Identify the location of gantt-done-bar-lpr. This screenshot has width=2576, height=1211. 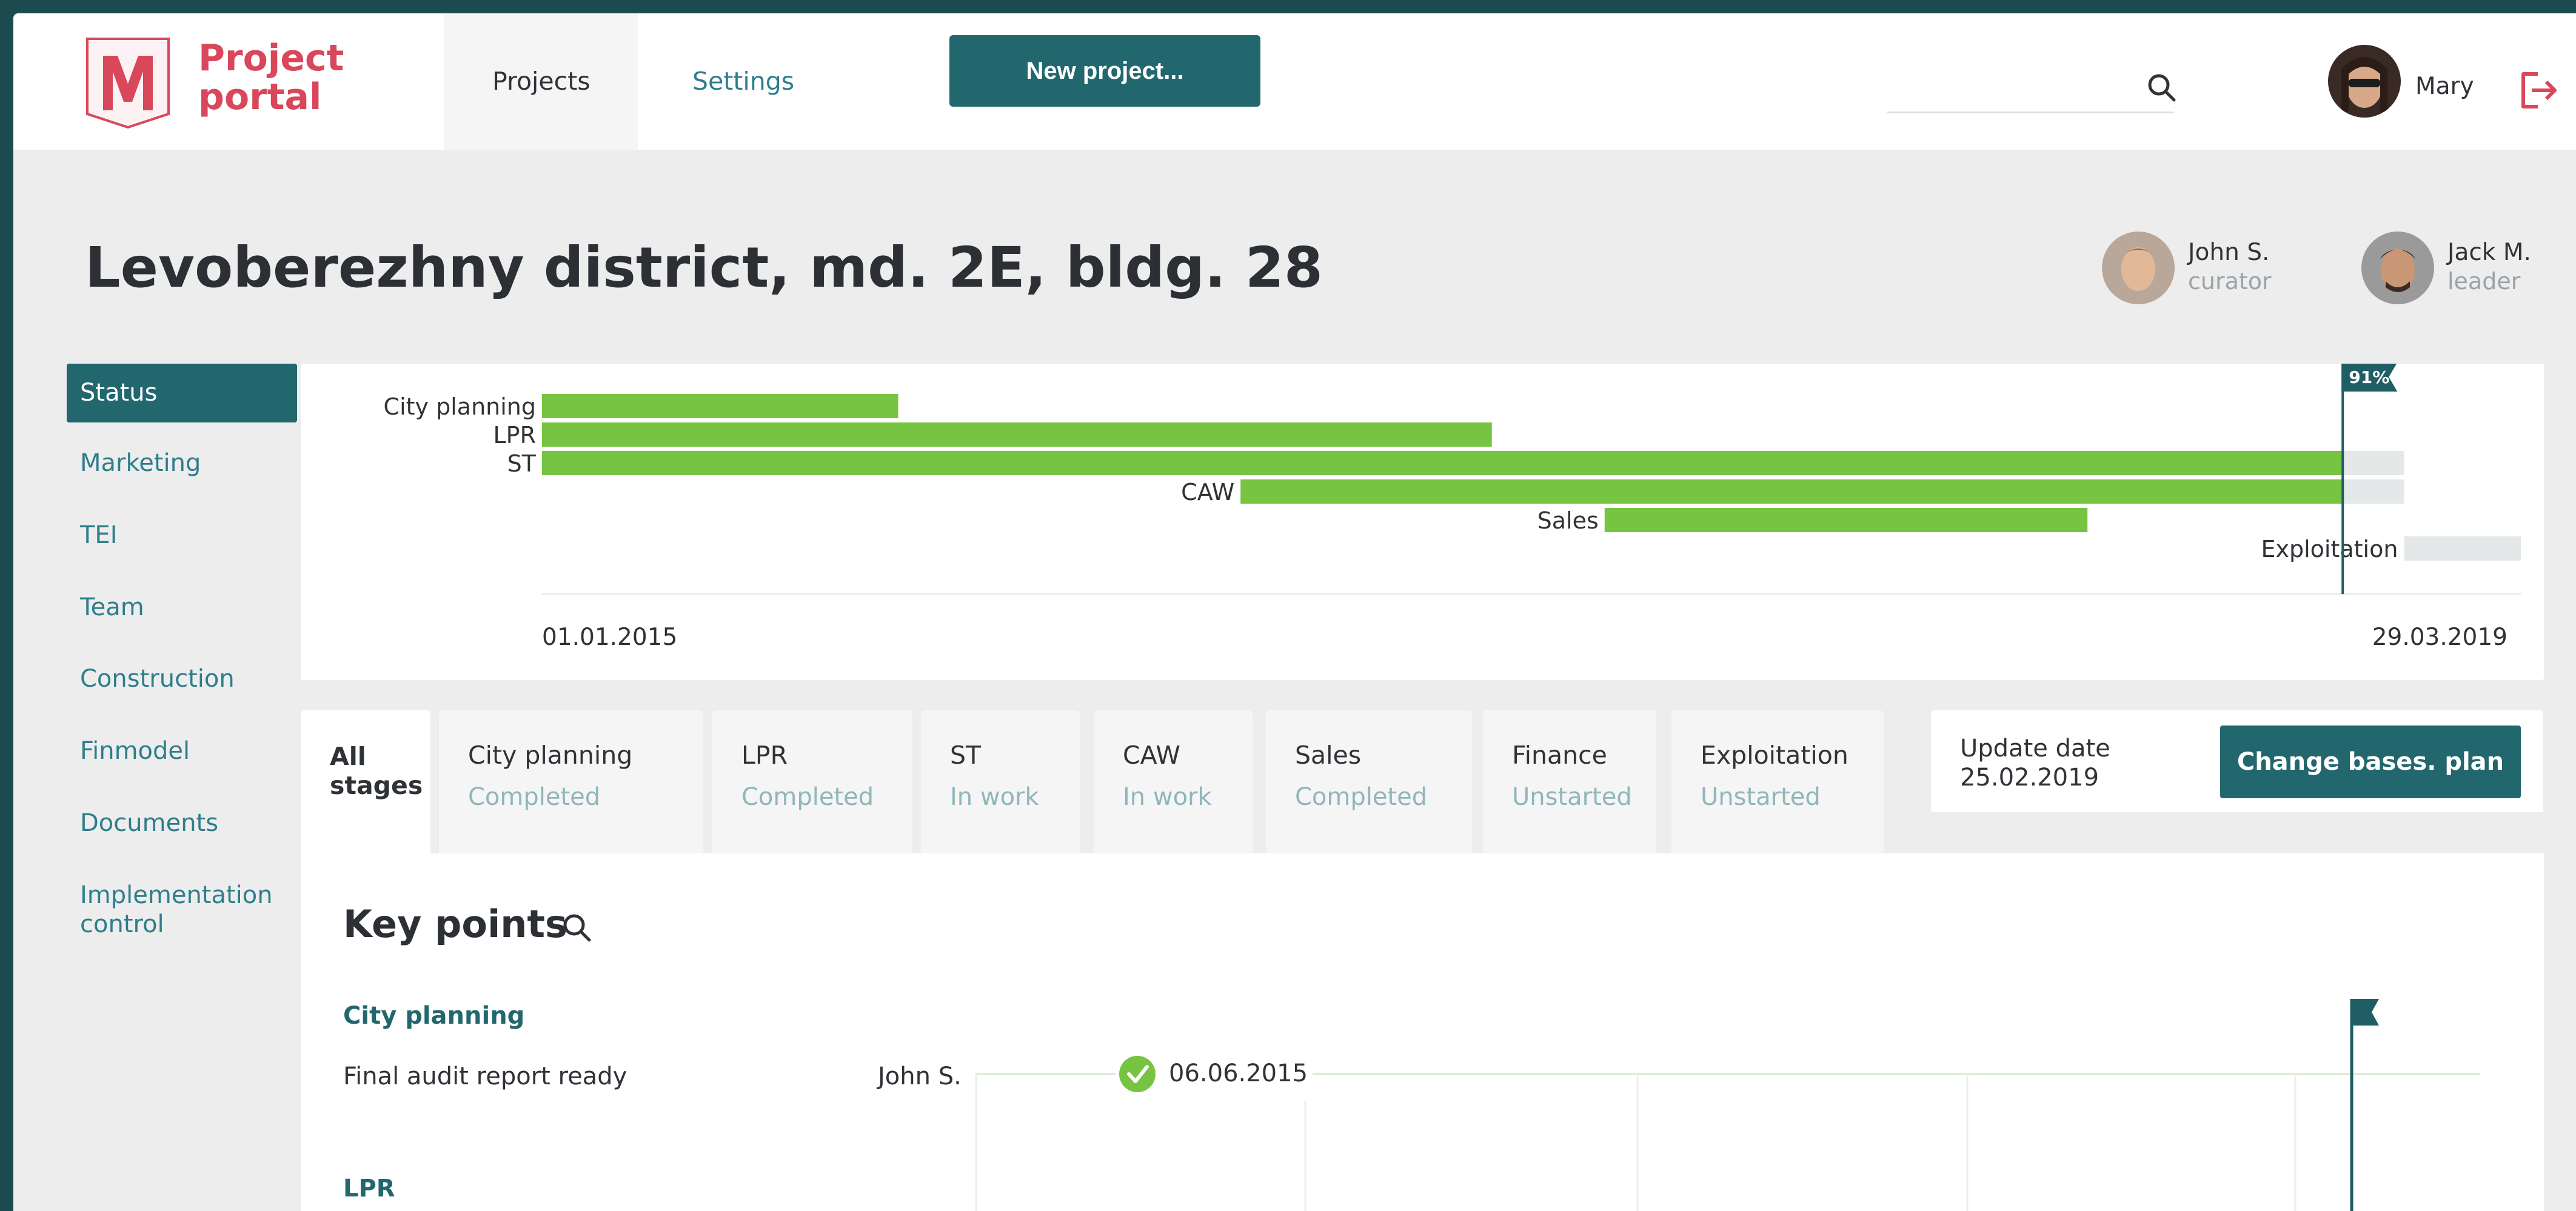
(1017, 435).